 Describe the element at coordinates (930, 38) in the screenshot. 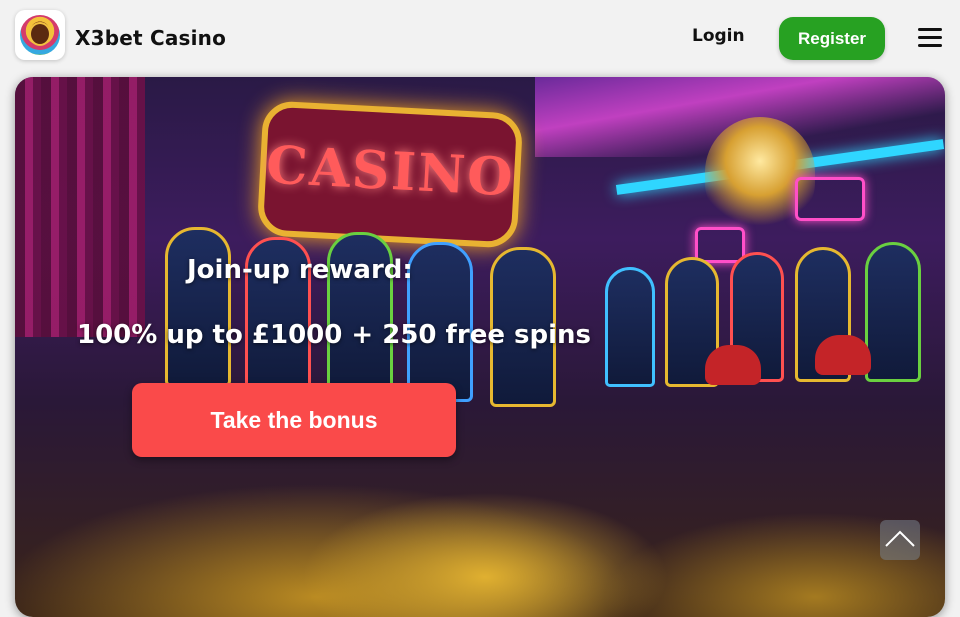

I see `hamburger-menu-icon` at that location.